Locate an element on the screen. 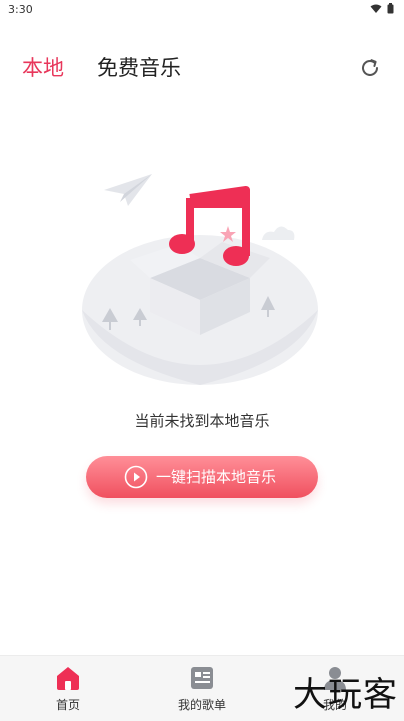 The height and width of the screenshot is (721, 404). nav-playlist: 我的歌单 is located at coordinates (202, 688).